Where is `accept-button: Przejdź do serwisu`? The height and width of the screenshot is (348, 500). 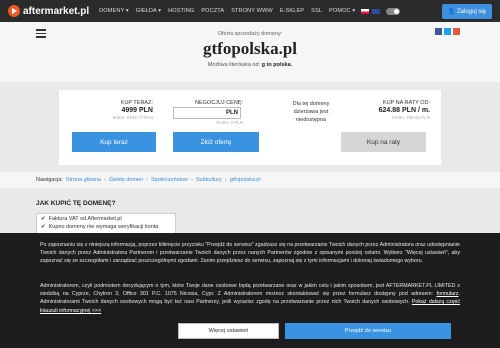
accept-button: Przejdź do serwisu is located at coordinates (368, 331).